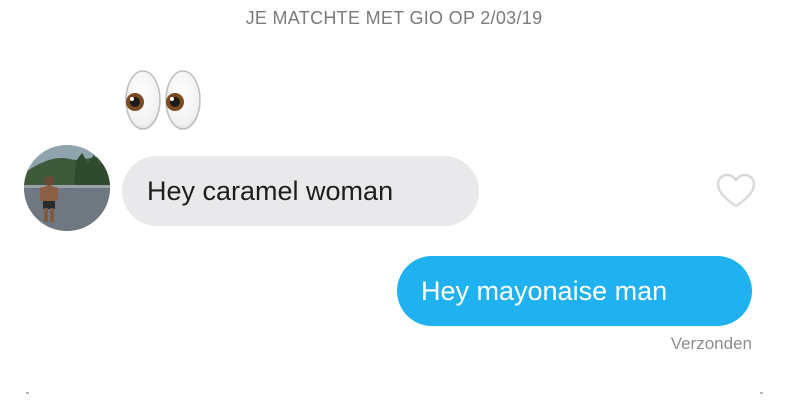 The width and height of the screenshot is (788, 400). What do you see at coordinates (736, 191) in the screenshot?
I see `heart-outline-icon` at bounding box center [736, 191].